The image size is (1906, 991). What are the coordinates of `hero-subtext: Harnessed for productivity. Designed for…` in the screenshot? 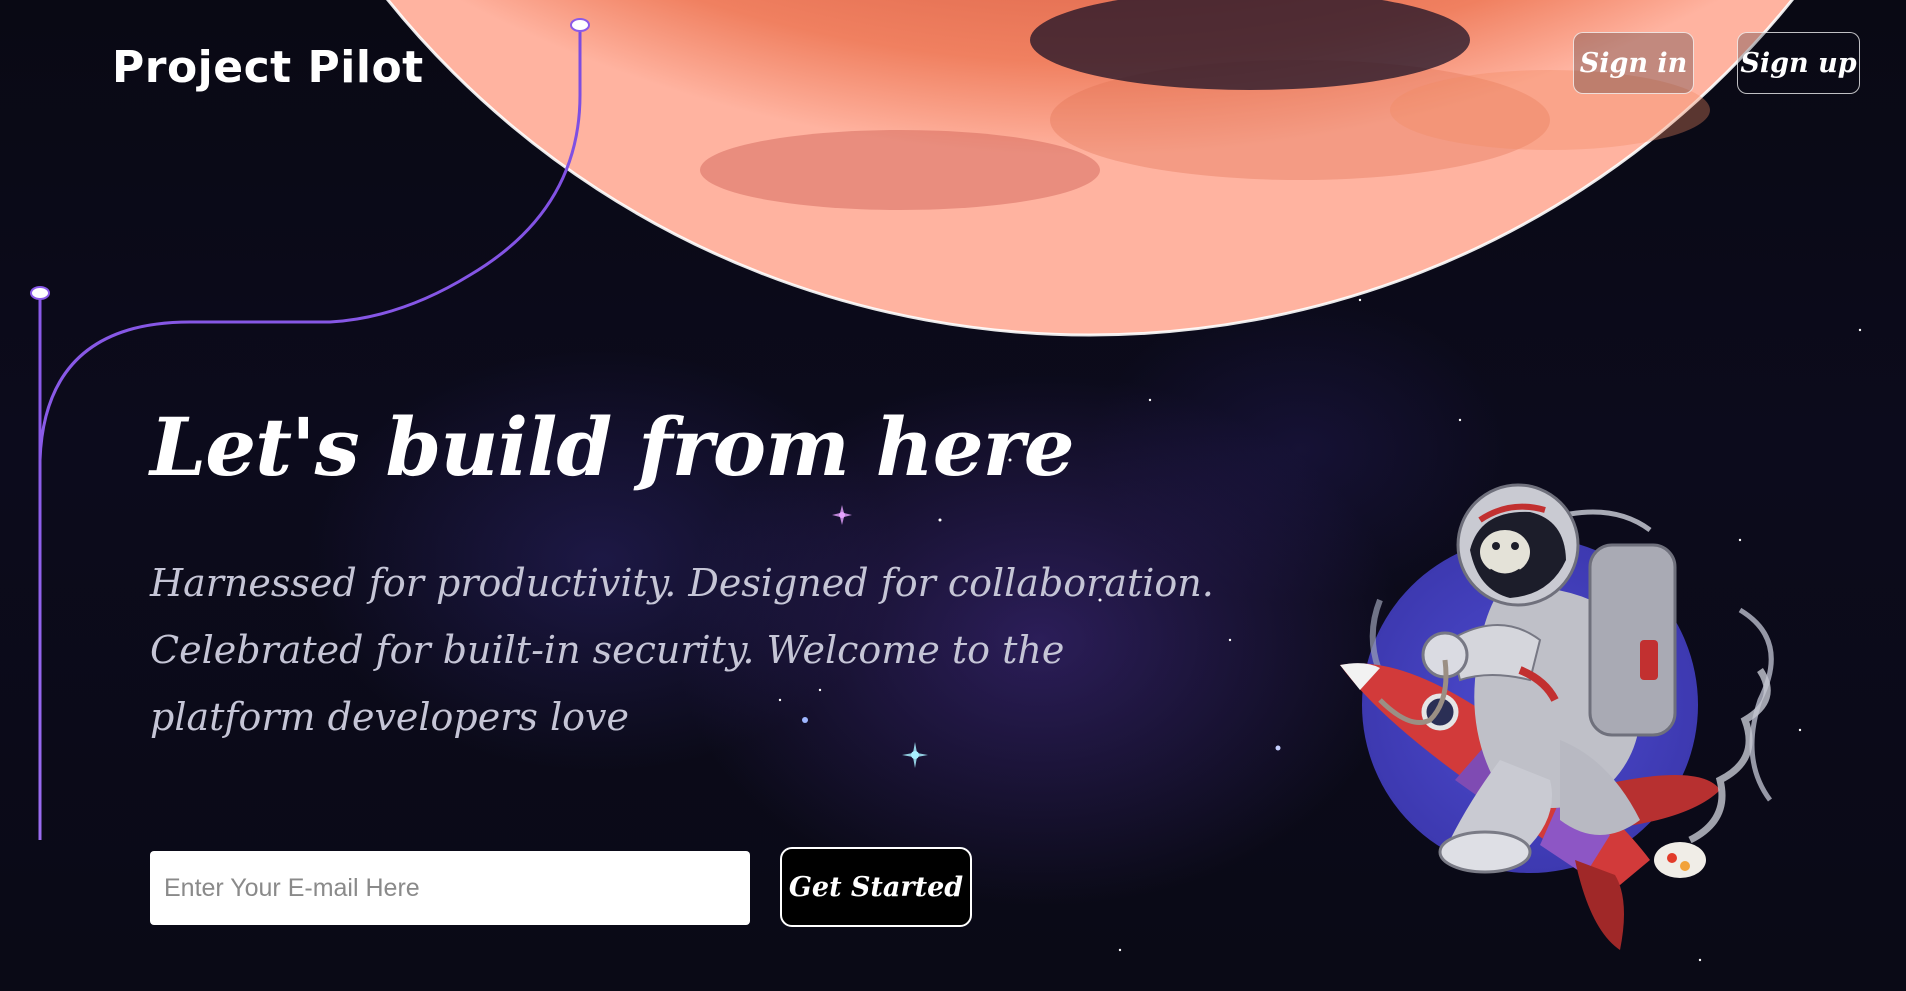 It's located at (682, 650).